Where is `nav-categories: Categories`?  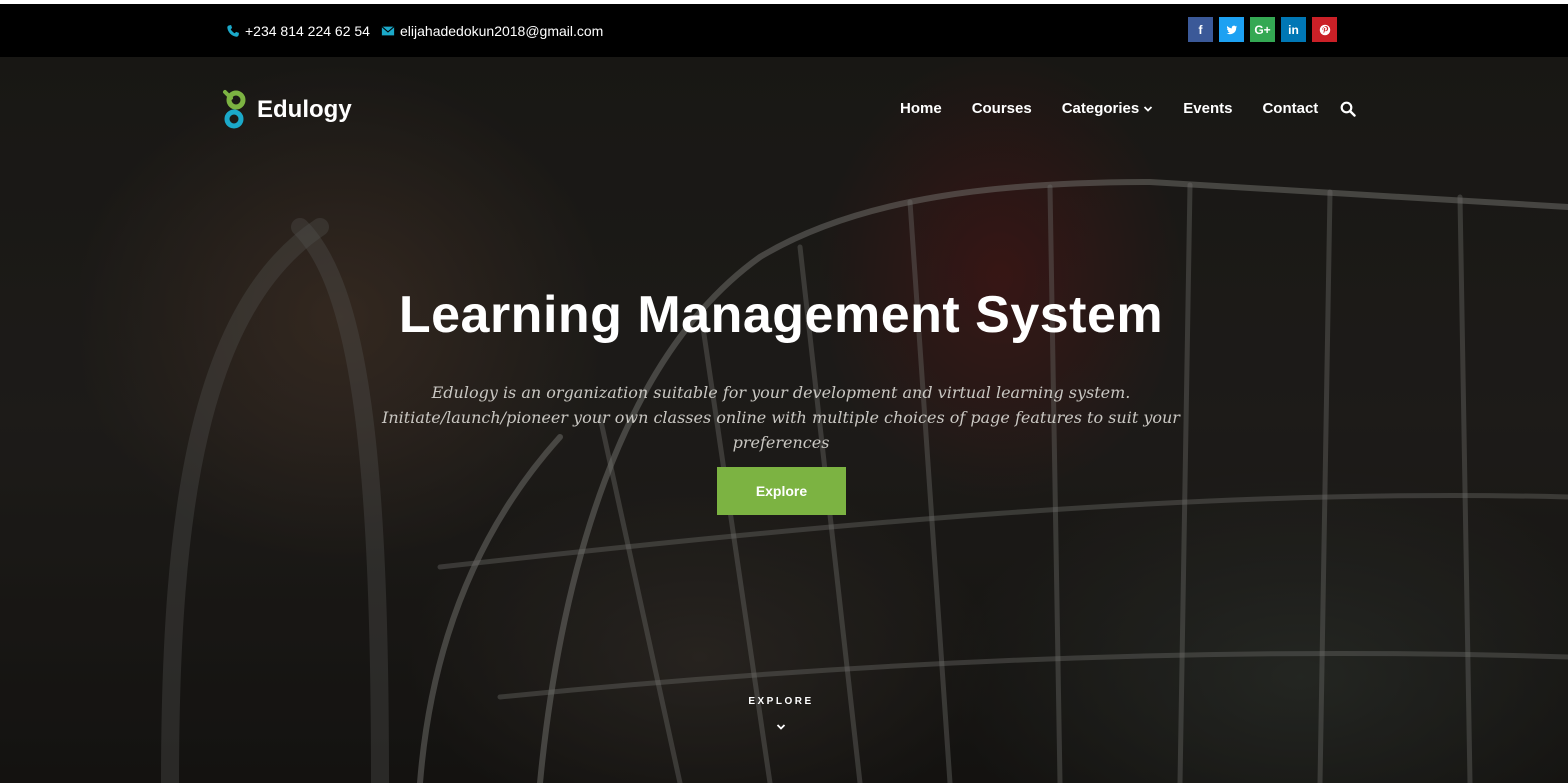
nav-categories: Categories is located at coordinates (1108, 108).